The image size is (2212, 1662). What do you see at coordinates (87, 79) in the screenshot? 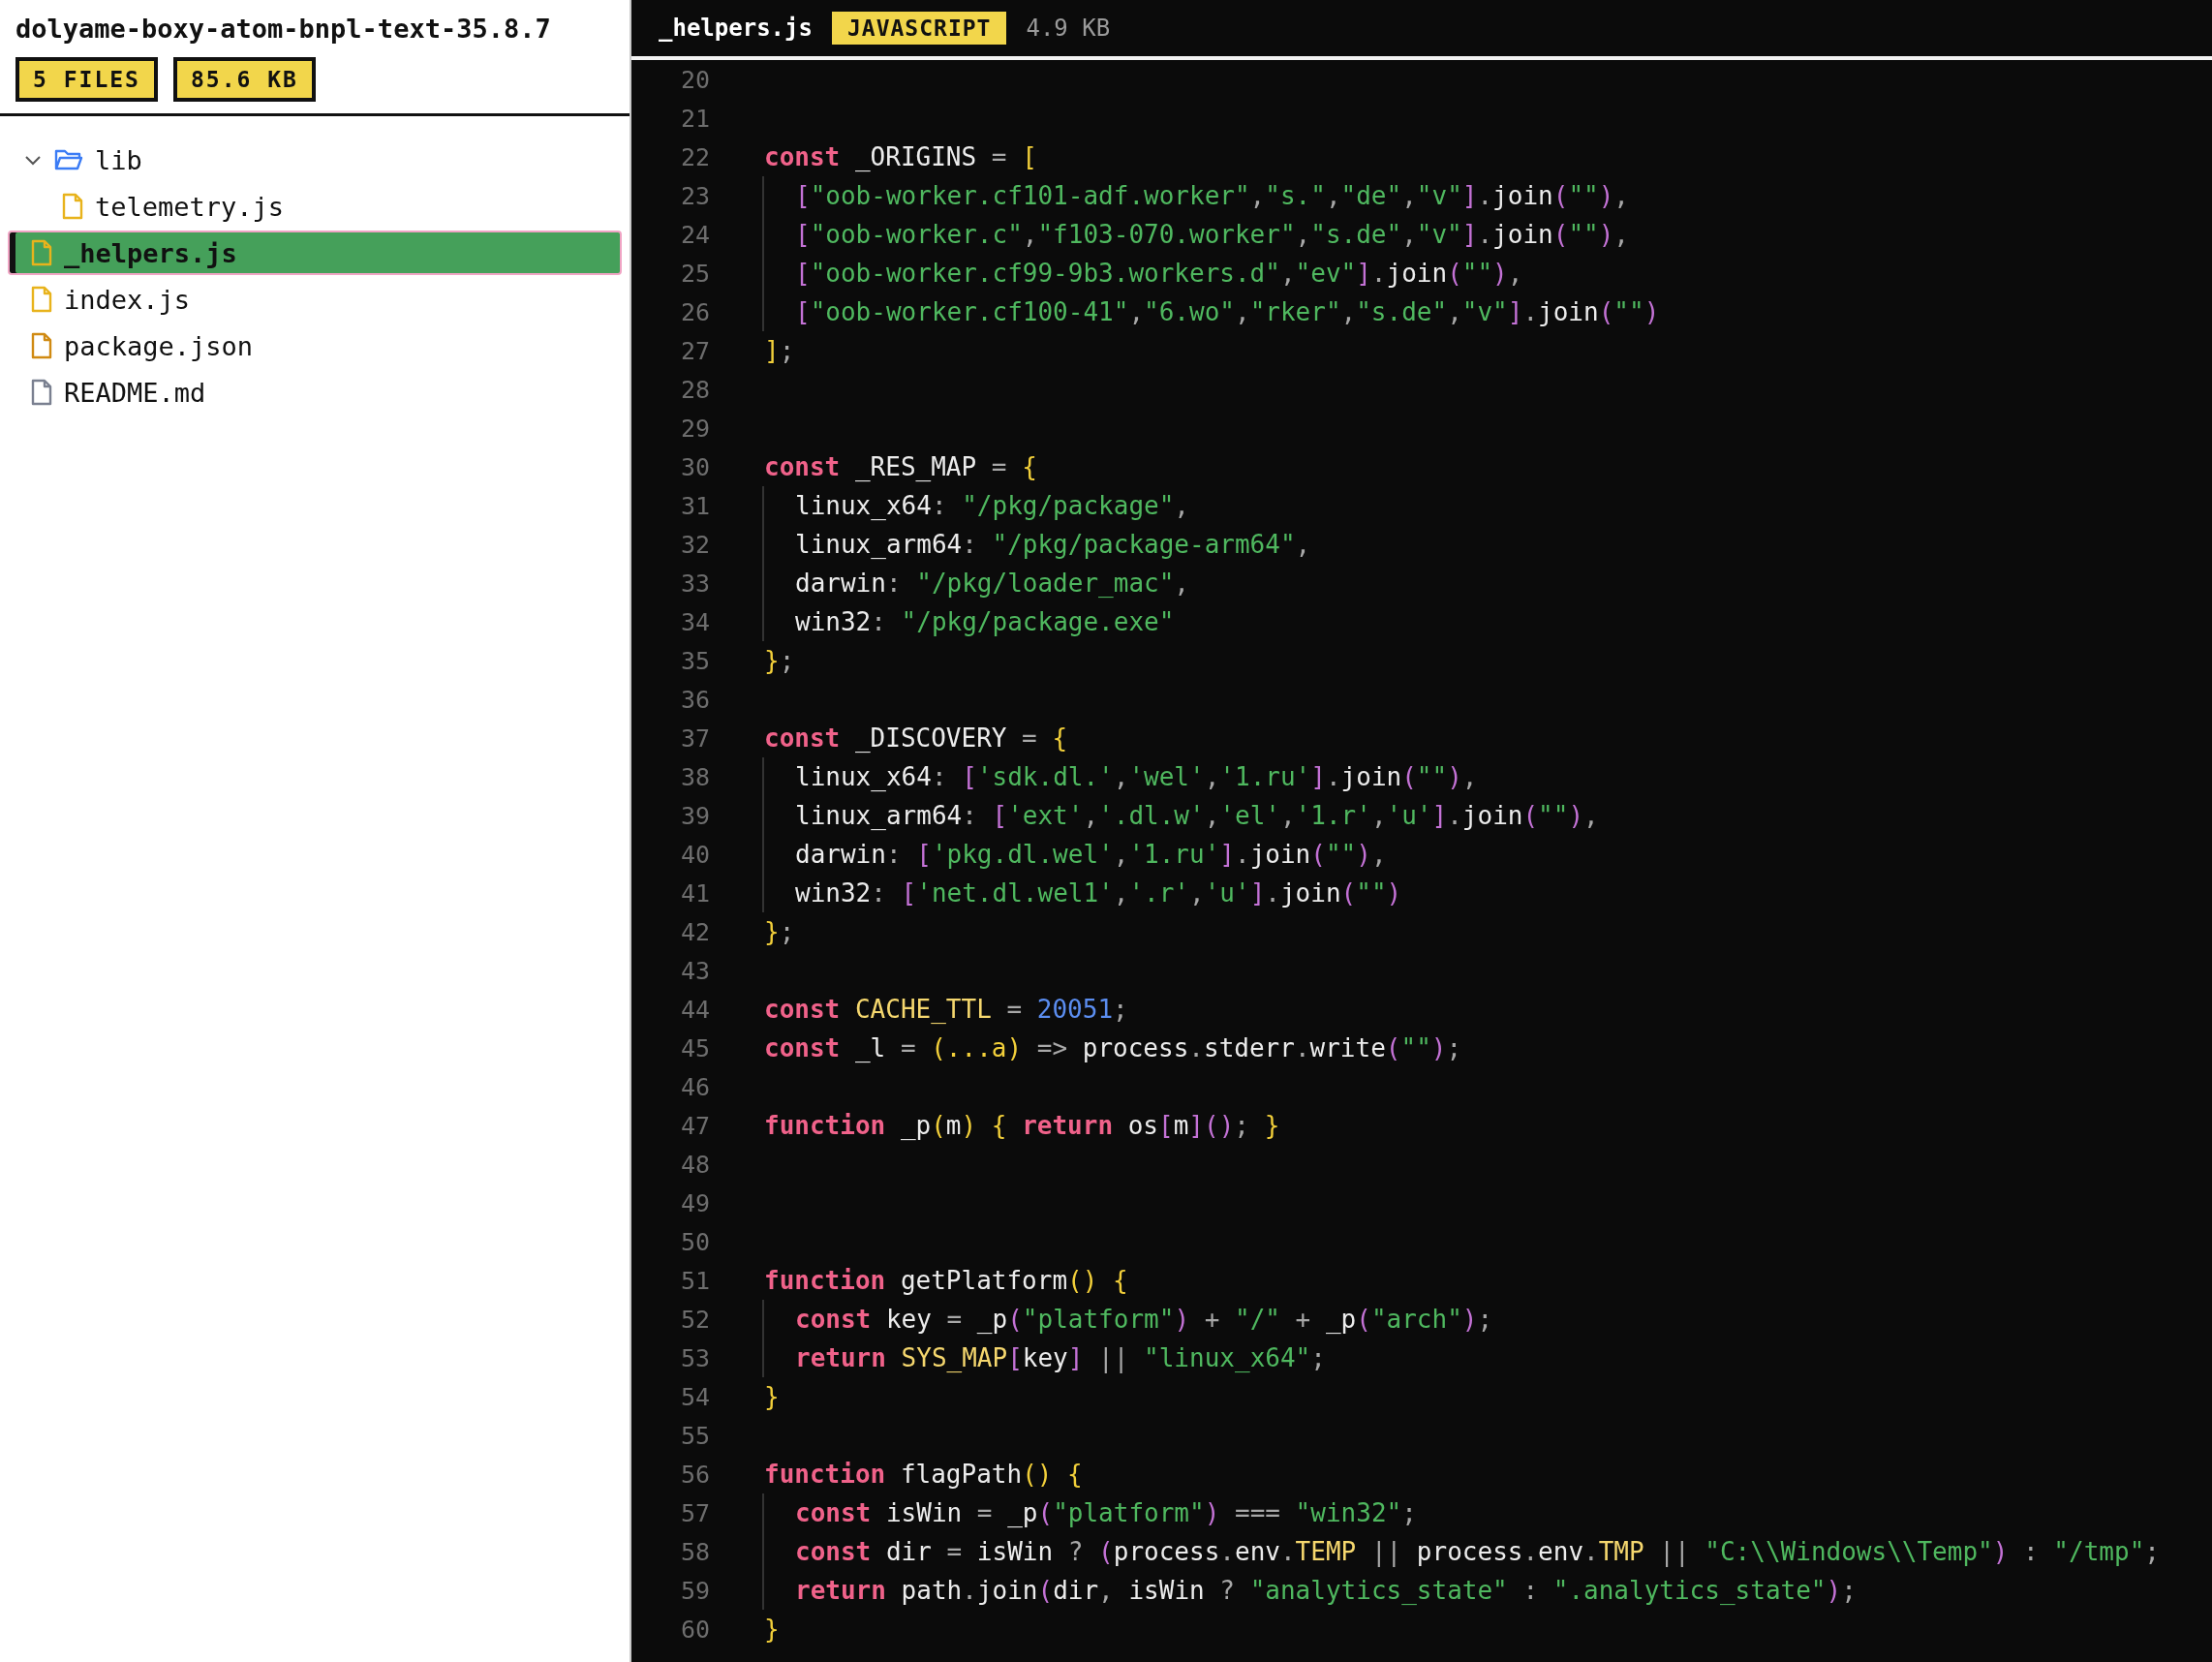
I see `stat-badge: 5 FILES` at bounding box center [87, 79].